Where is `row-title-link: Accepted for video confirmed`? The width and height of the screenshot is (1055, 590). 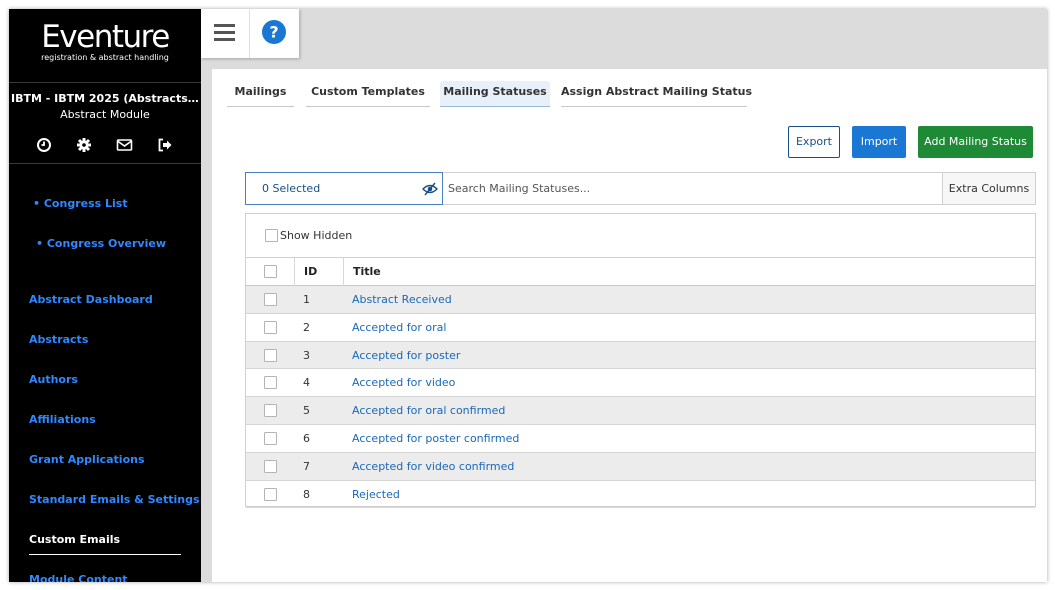
row-title-link: Accepted for video confirmed is located at coordinates (433, 466).